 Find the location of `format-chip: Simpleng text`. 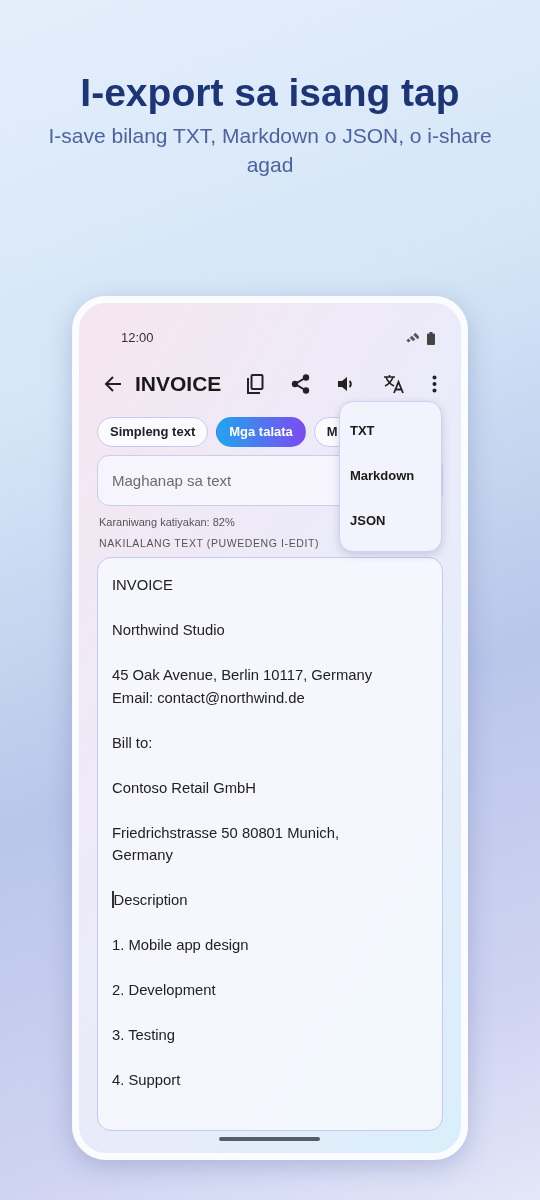

format-chip: Simpleng text is located at coordinates (153, 432).